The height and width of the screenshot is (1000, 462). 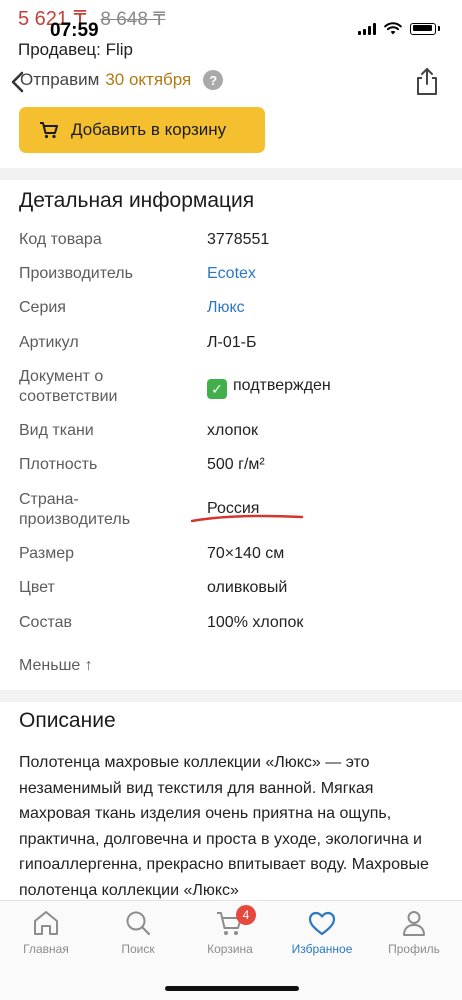 I want to click on status-icons, so click(x=399, y=28).